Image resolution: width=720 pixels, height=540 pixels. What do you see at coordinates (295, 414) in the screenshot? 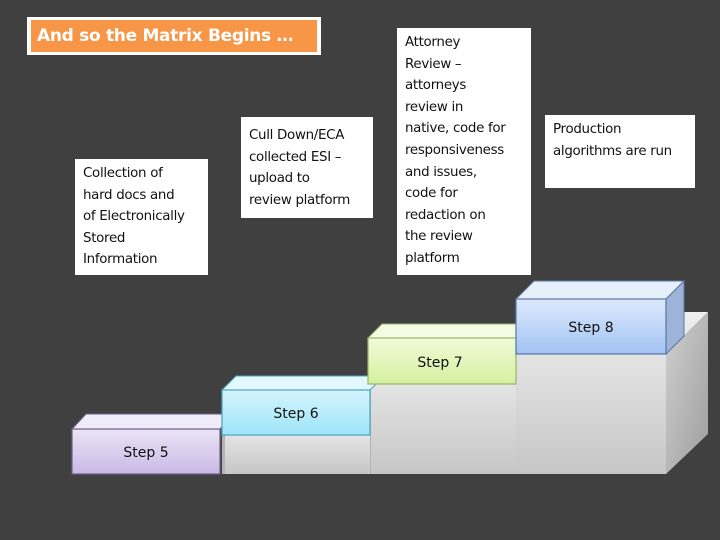
I see `step-6-label: Step 6` at bounding box center [295, 414].